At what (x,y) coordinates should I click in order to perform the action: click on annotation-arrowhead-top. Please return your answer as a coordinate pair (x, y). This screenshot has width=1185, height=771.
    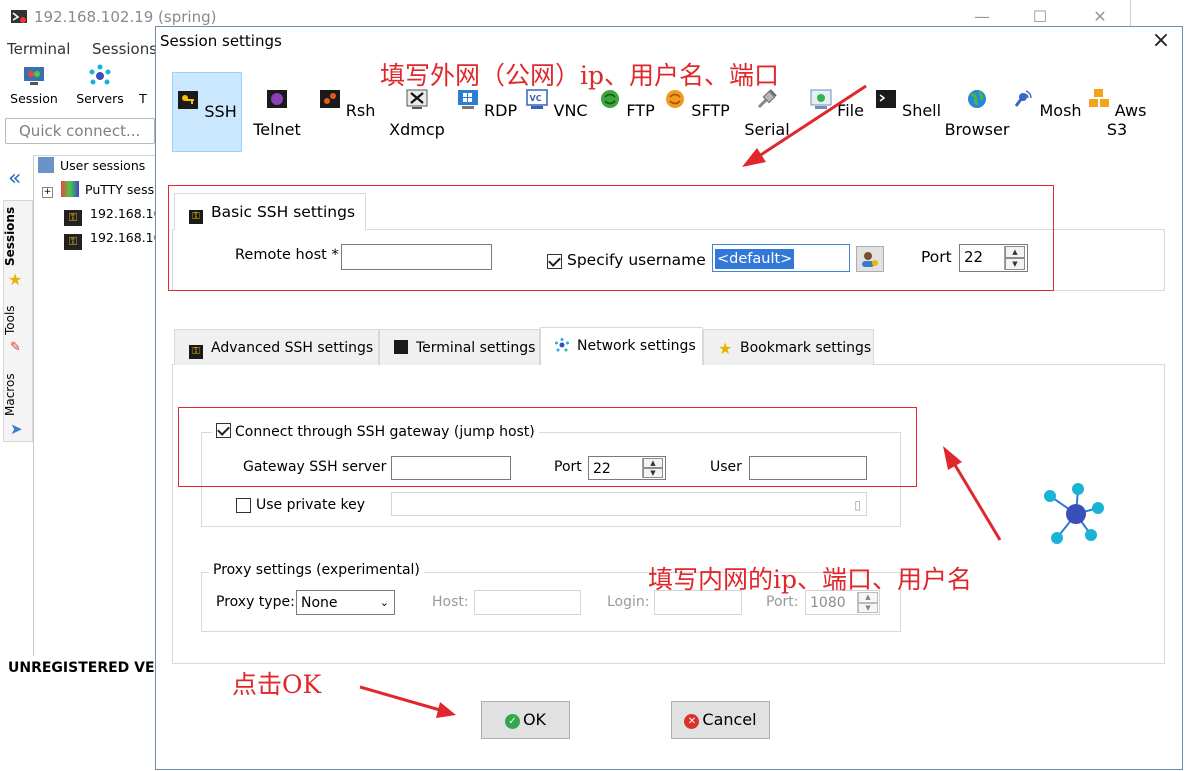
    Looking at the image, I should click on (754, 157).